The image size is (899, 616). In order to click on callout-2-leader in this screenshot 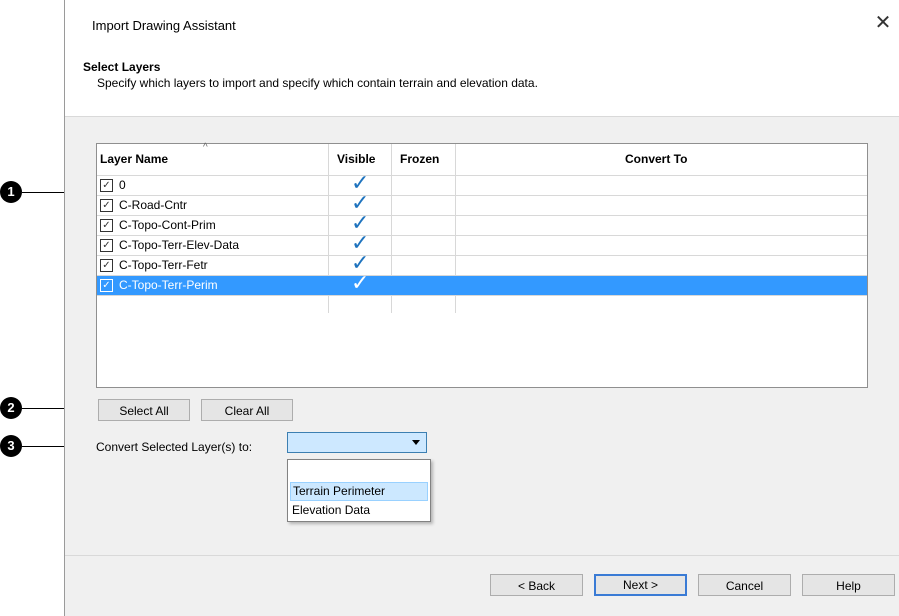, I will do `click(44, 408)`.